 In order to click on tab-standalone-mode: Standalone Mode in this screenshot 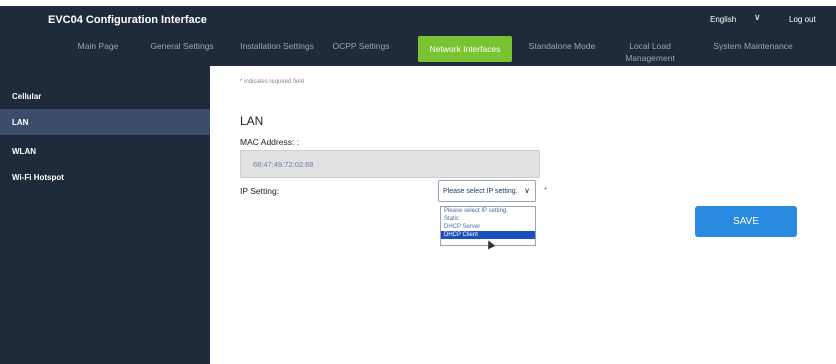, I will do `click(562, 49)`.